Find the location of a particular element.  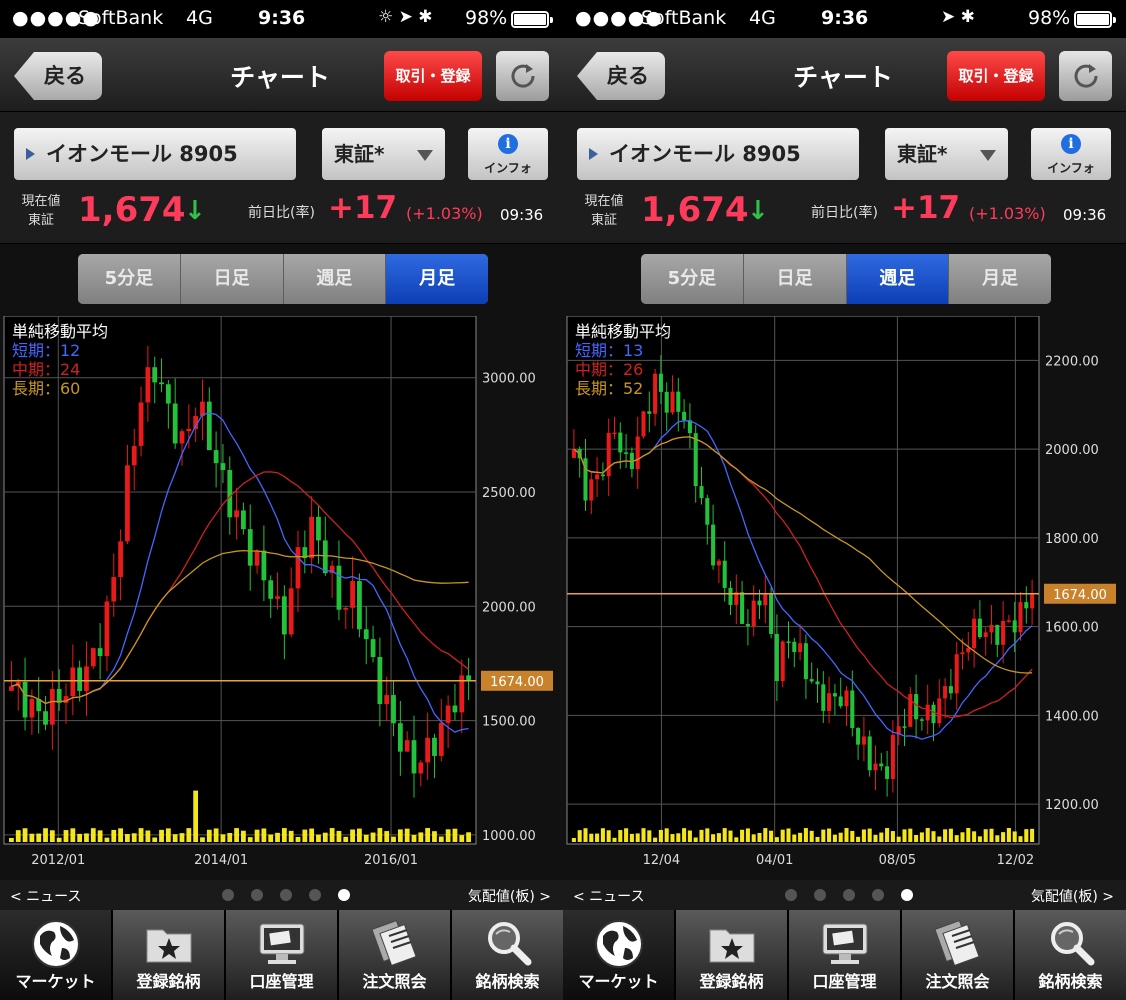

legend-short: 短期：13 is located at coordinates (609, 350).